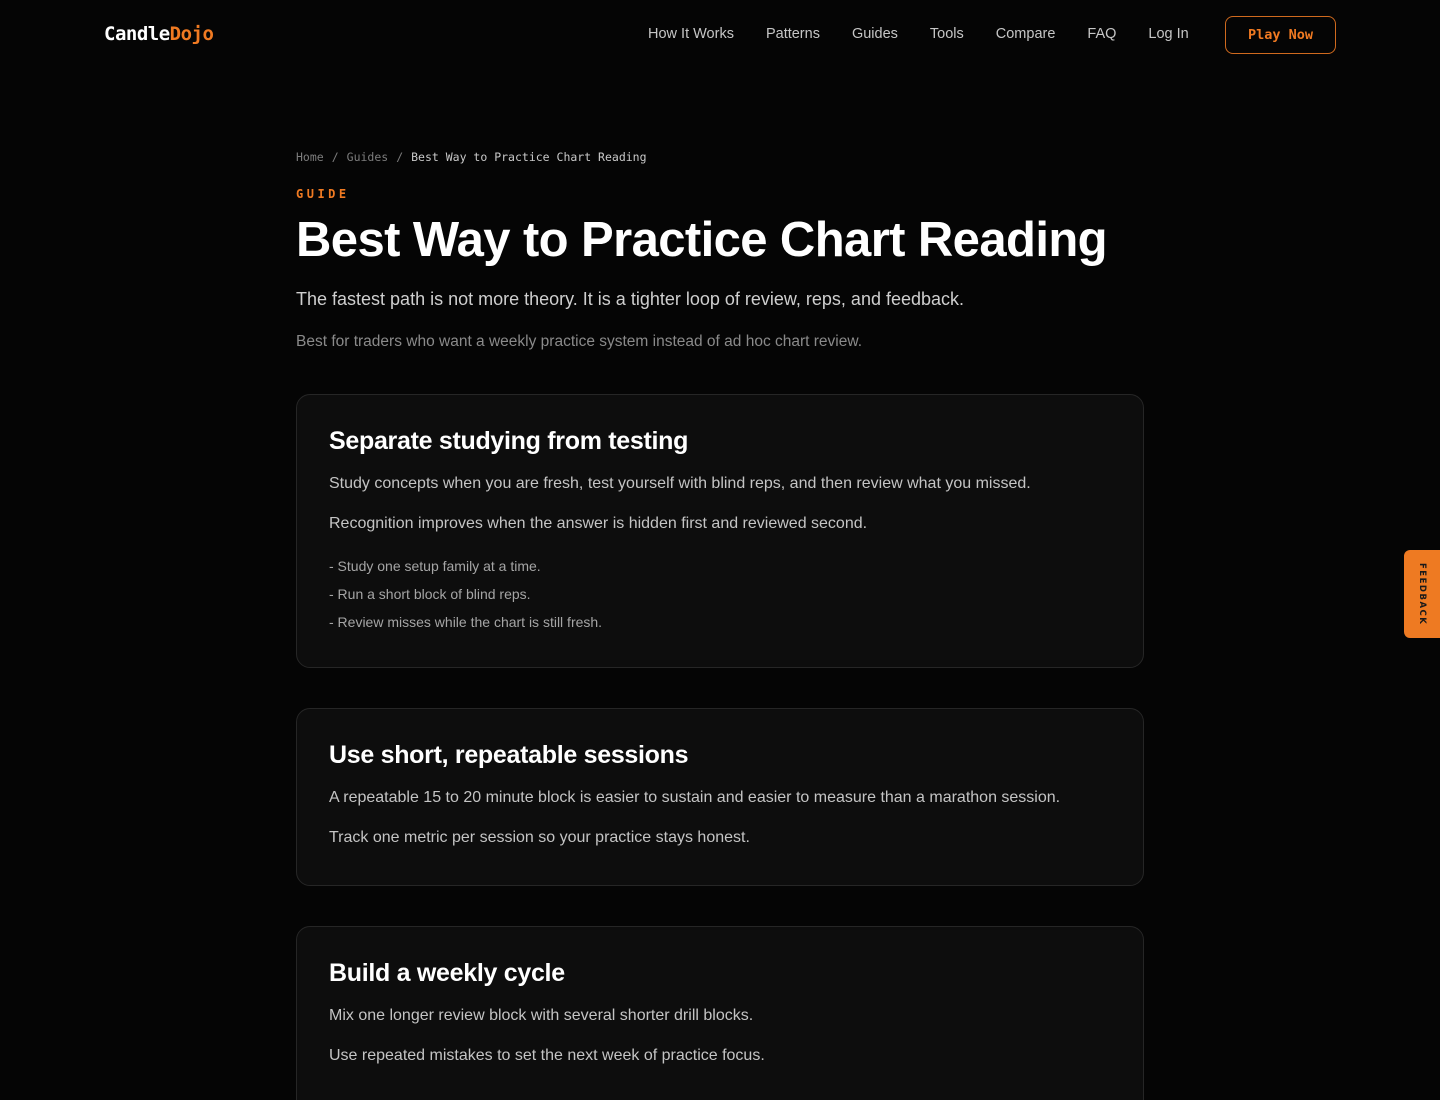 The image size is (1440, 1100). I want to click on section-heading: Separate studying from testing, so click(509, 441).